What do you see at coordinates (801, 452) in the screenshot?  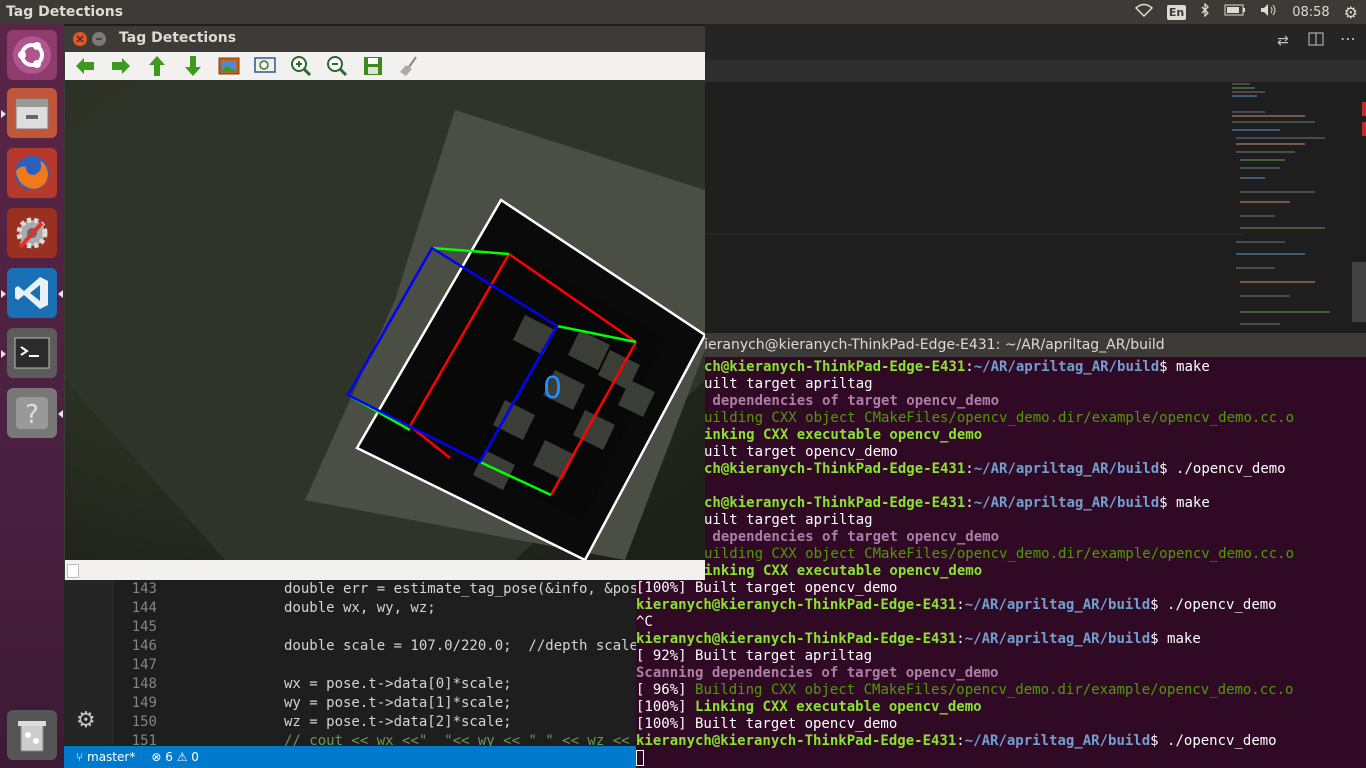 I see `terminal-line: uilt target opencv_demo` at bounding box center [801, 452].